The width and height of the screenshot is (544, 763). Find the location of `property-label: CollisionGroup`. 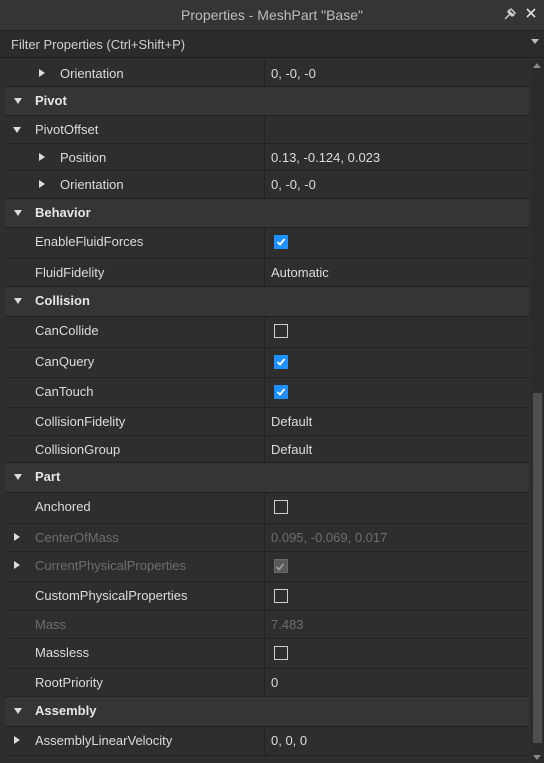

property-label: CollisionGroup is located at coordinates (78, 449).